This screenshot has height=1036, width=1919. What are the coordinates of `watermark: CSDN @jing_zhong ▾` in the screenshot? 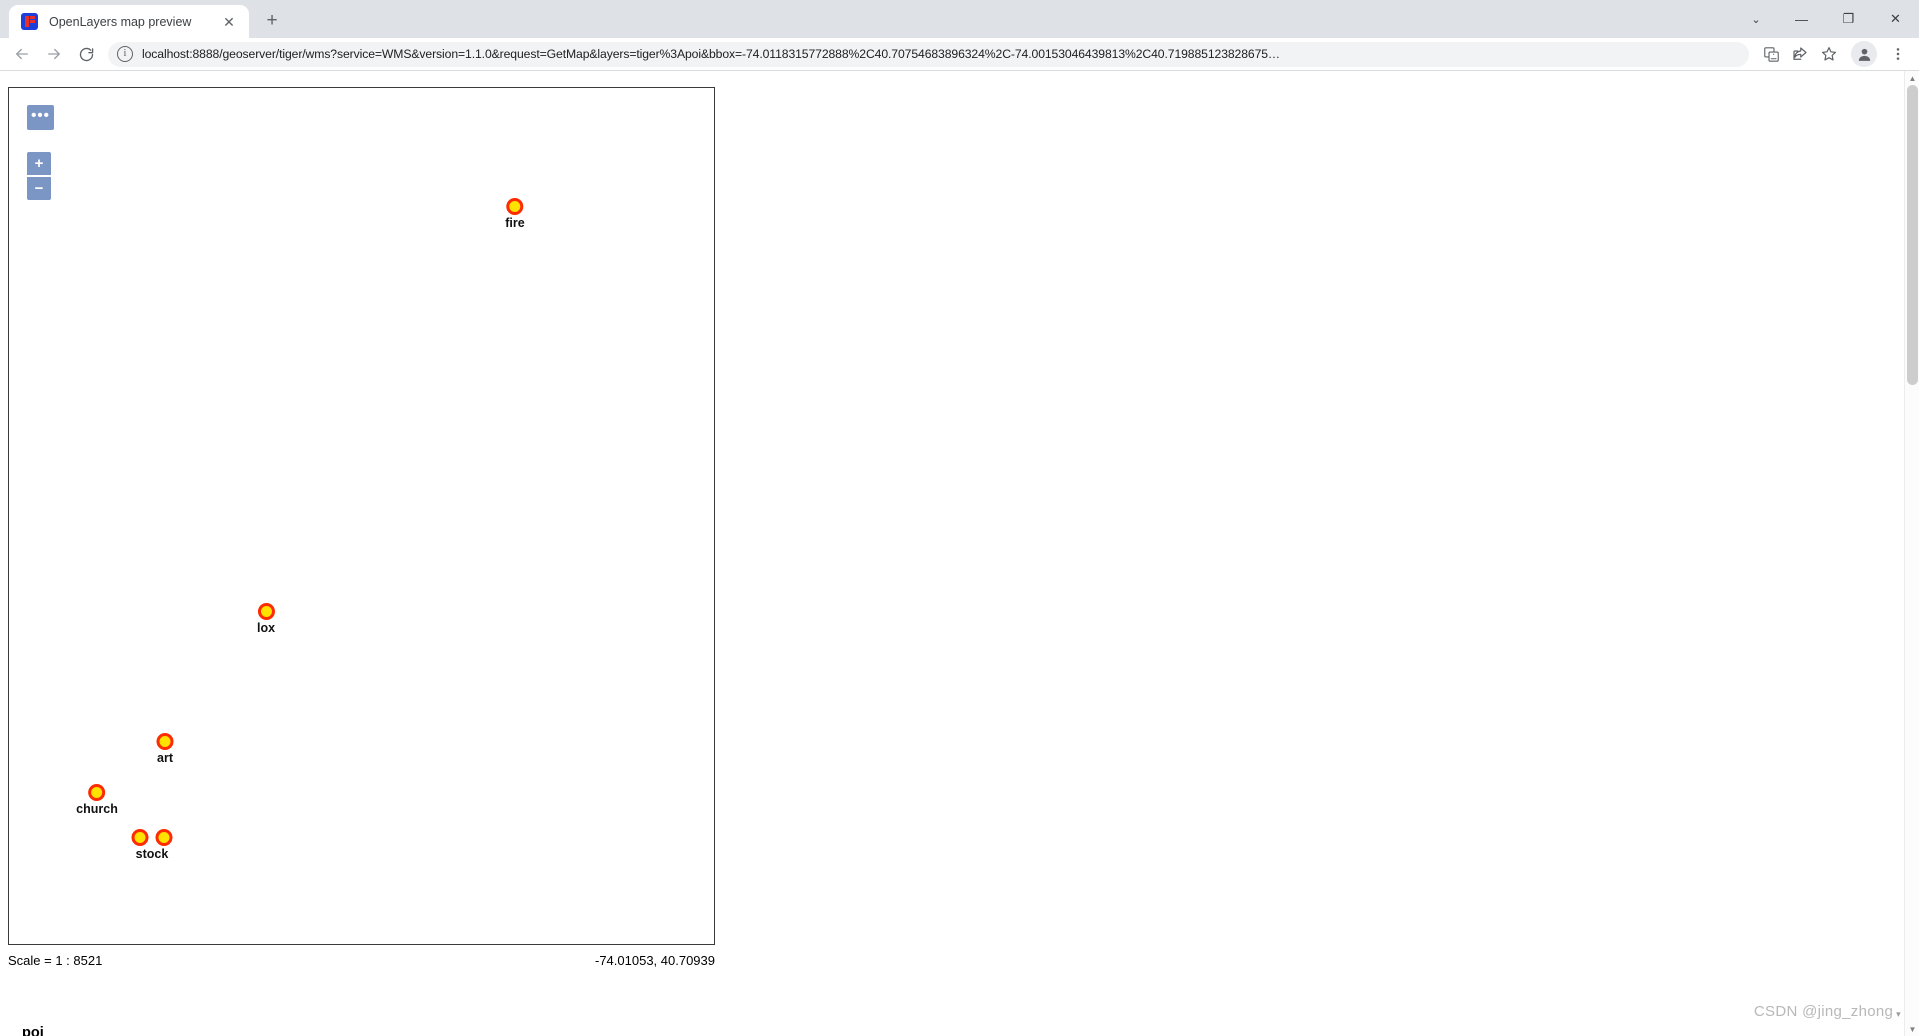 It's located at (1827, 1011).